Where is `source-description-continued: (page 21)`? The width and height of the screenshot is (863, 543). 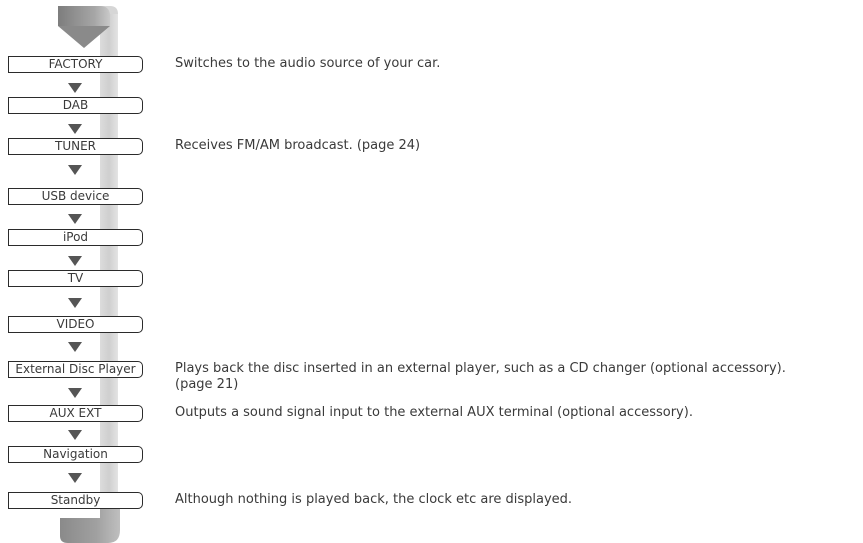 source-description-continued: (page 21) is located at coordinates (207, 384).